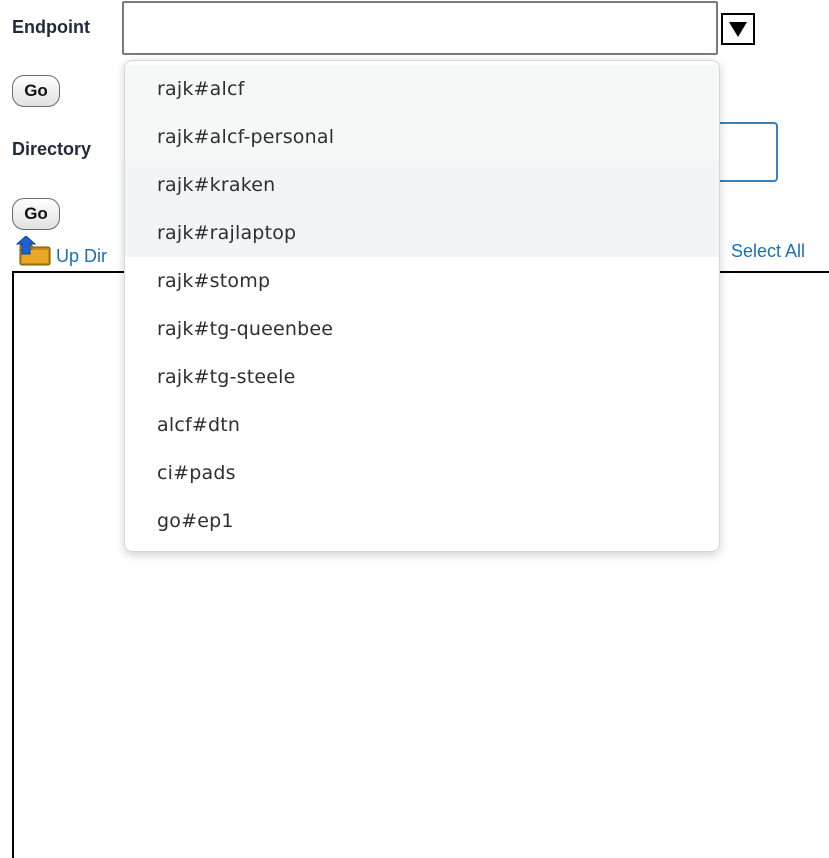  I want to click on endpoint-option: ci#pads, so click(422, 473).